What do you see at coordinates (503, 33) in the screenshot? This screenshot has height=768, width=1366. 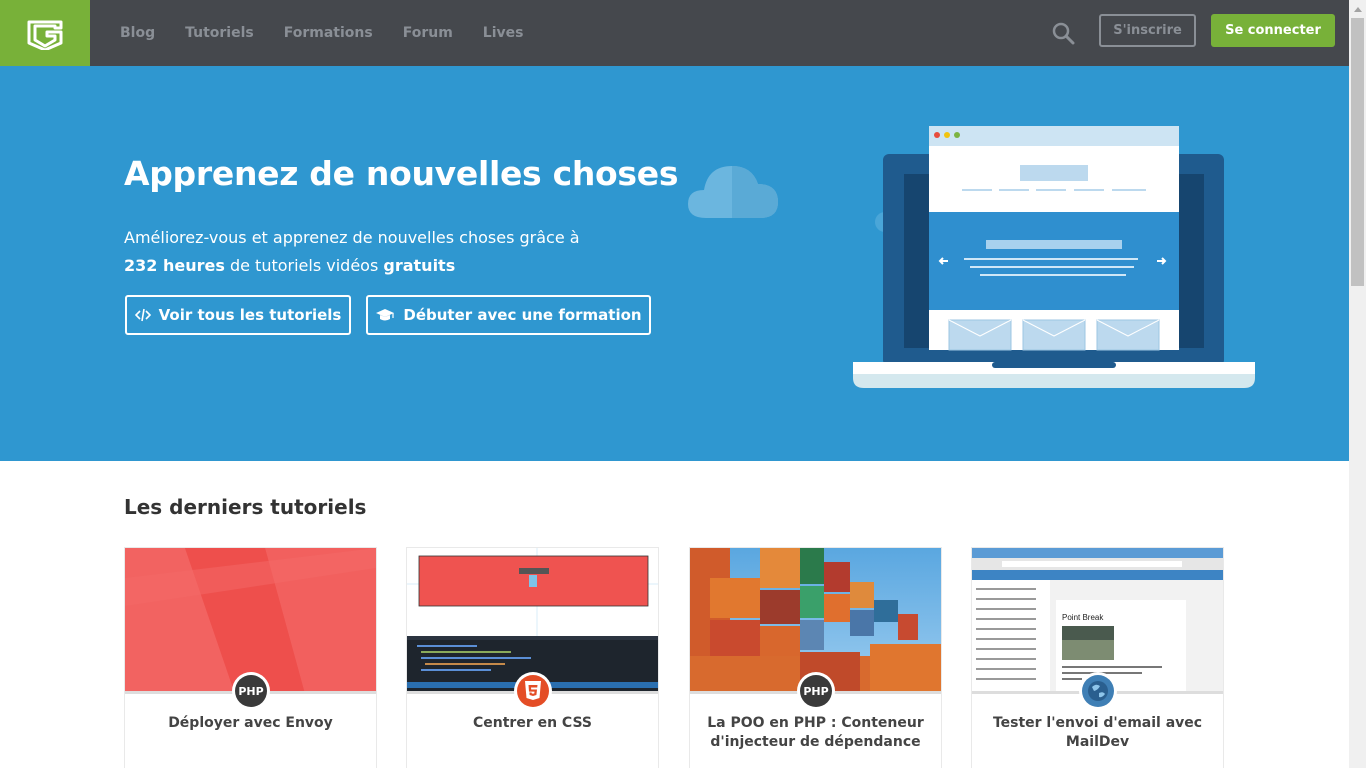 I see `nav-link-lives: Lives` at bounding box center [503, 33].